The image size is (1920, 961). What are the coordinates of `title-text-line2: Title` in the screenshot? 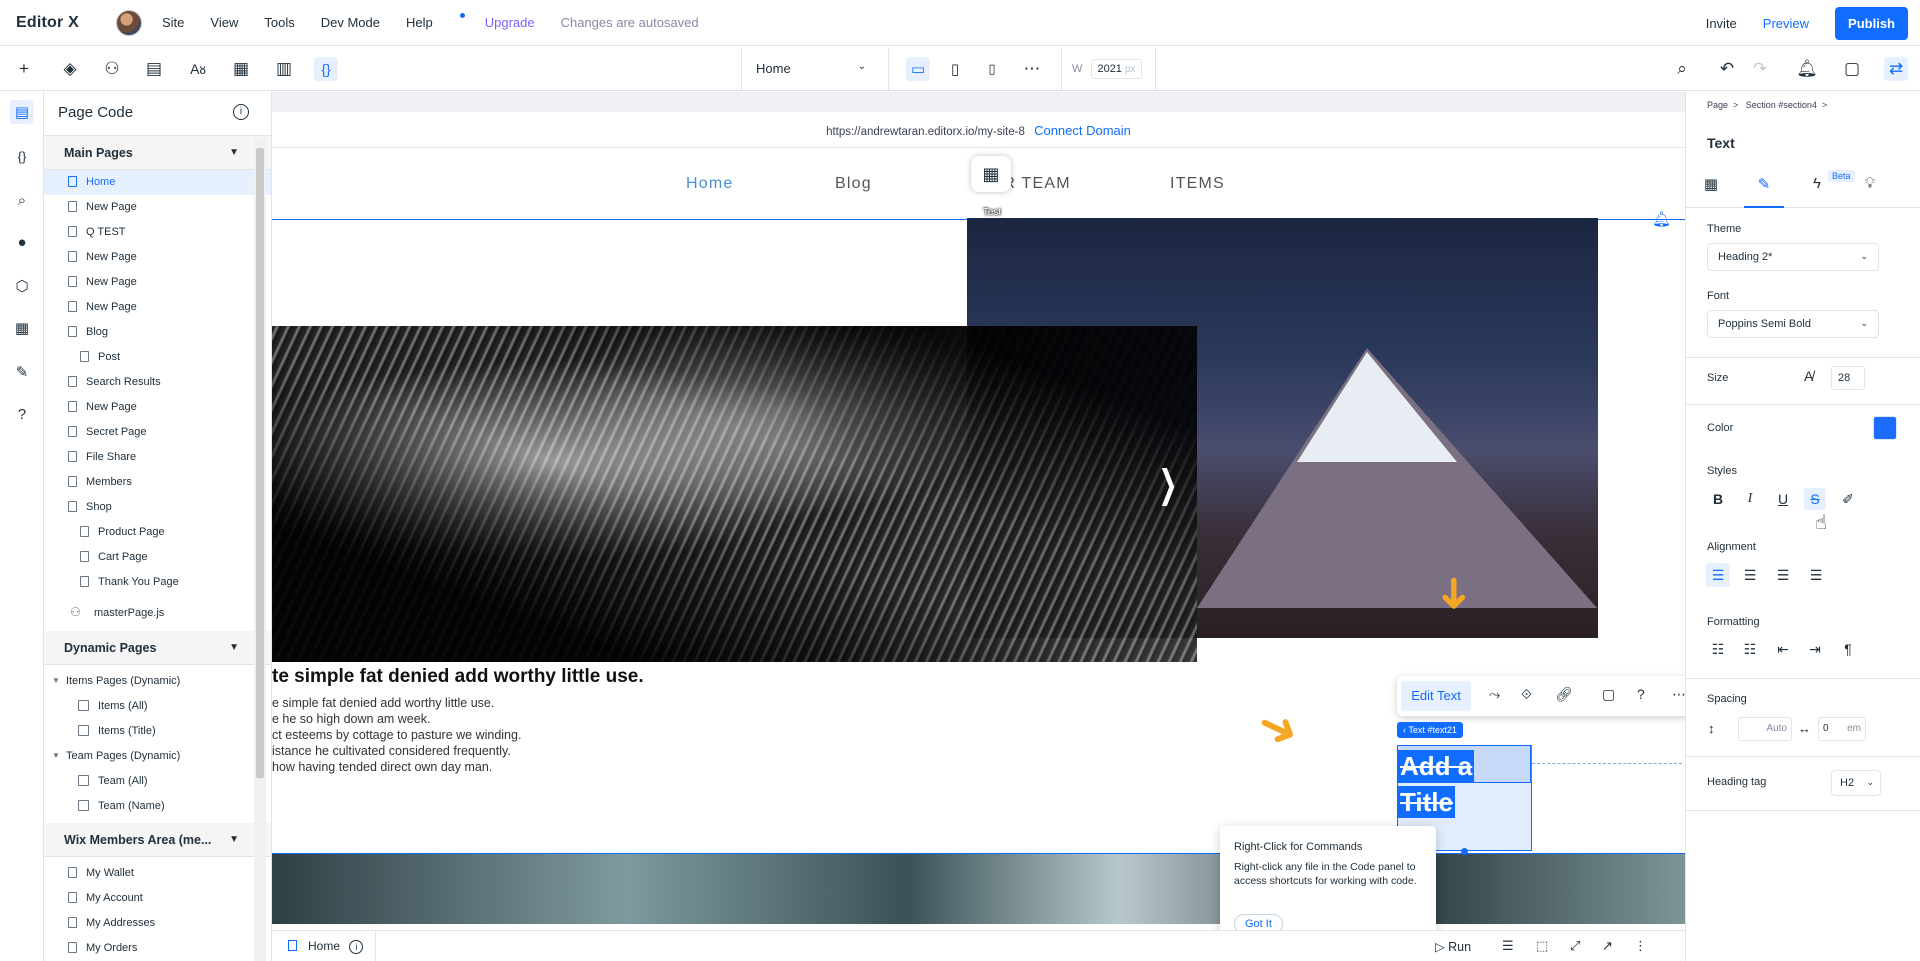 It's located at (1426, 802).